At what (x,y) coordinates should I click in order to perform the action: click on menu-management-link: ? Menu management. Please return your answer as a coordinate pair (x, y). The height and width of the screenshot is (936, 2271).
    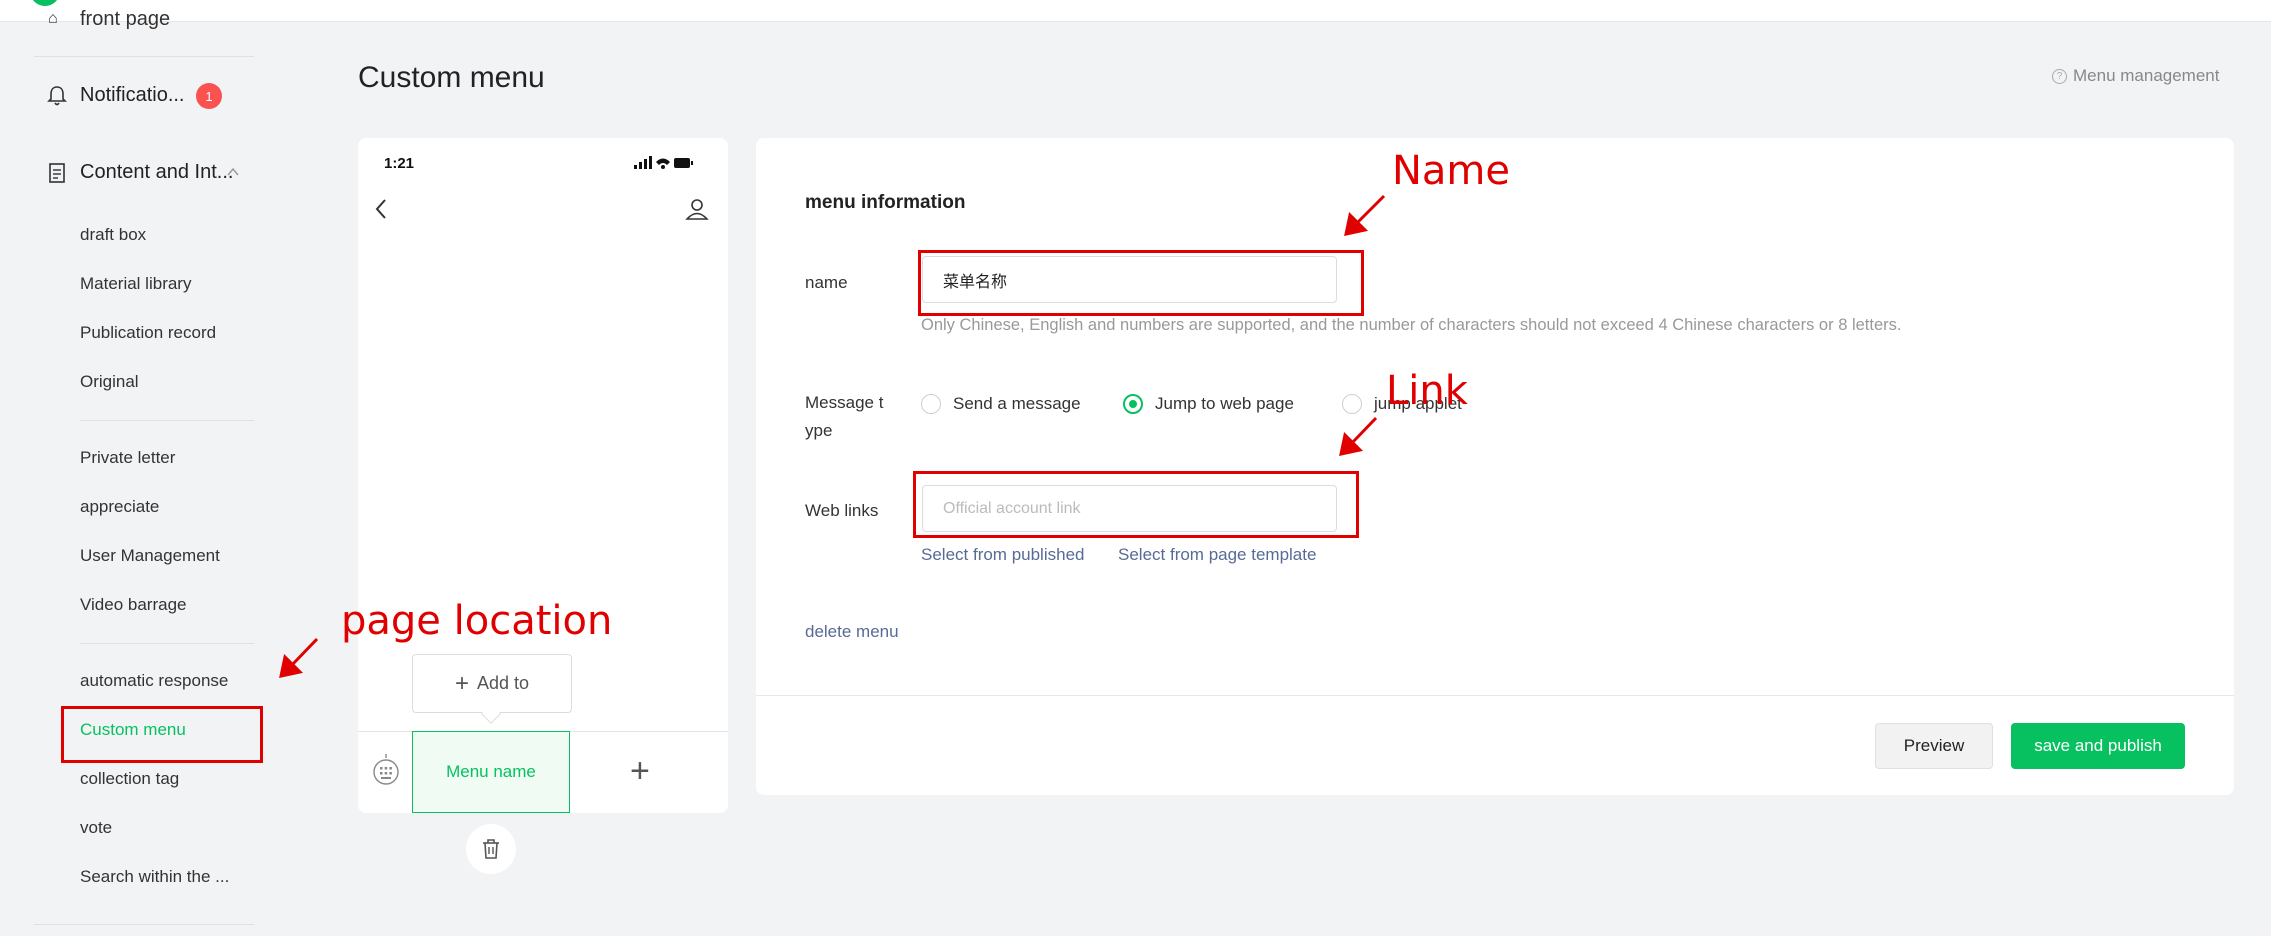
    Looking at the image, I should click on (2135, 76).